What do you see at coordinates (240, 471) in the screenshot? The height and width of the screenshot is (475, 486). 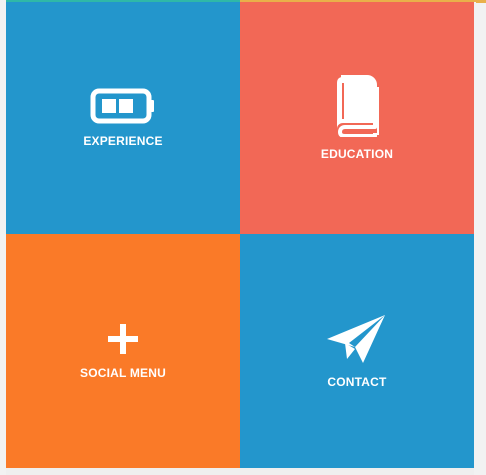 I see `bottom-margin` at bounding box center [240, 471].